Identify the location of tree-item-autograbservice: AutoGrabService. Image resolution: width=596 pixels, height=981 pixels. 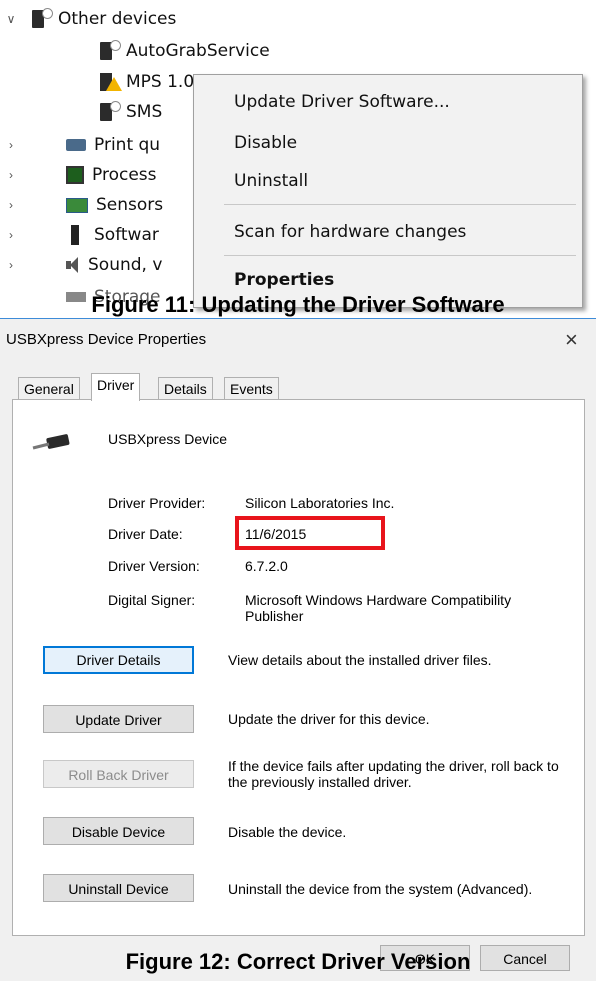
(184, 51).